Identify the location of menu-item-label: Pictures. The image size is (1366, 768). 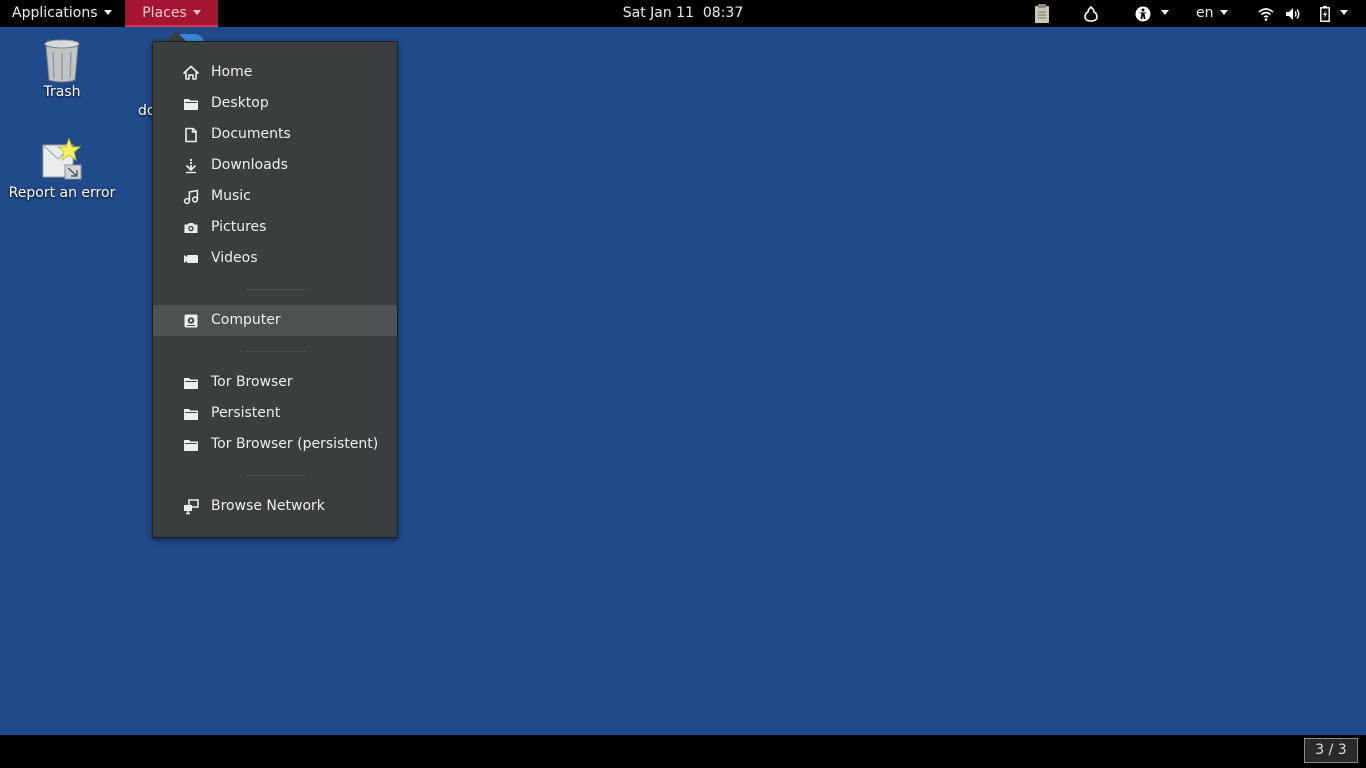
(239, 227).